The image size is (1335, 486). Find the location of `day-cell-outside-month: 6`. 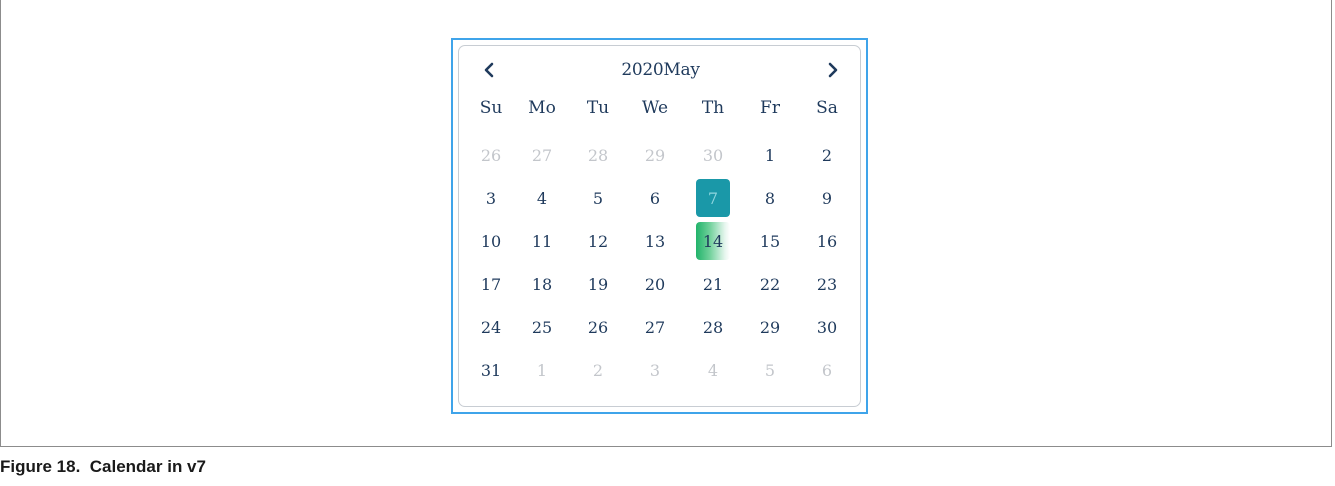

day-cell-outside-month: 6 is located at coordinates (827, 370).